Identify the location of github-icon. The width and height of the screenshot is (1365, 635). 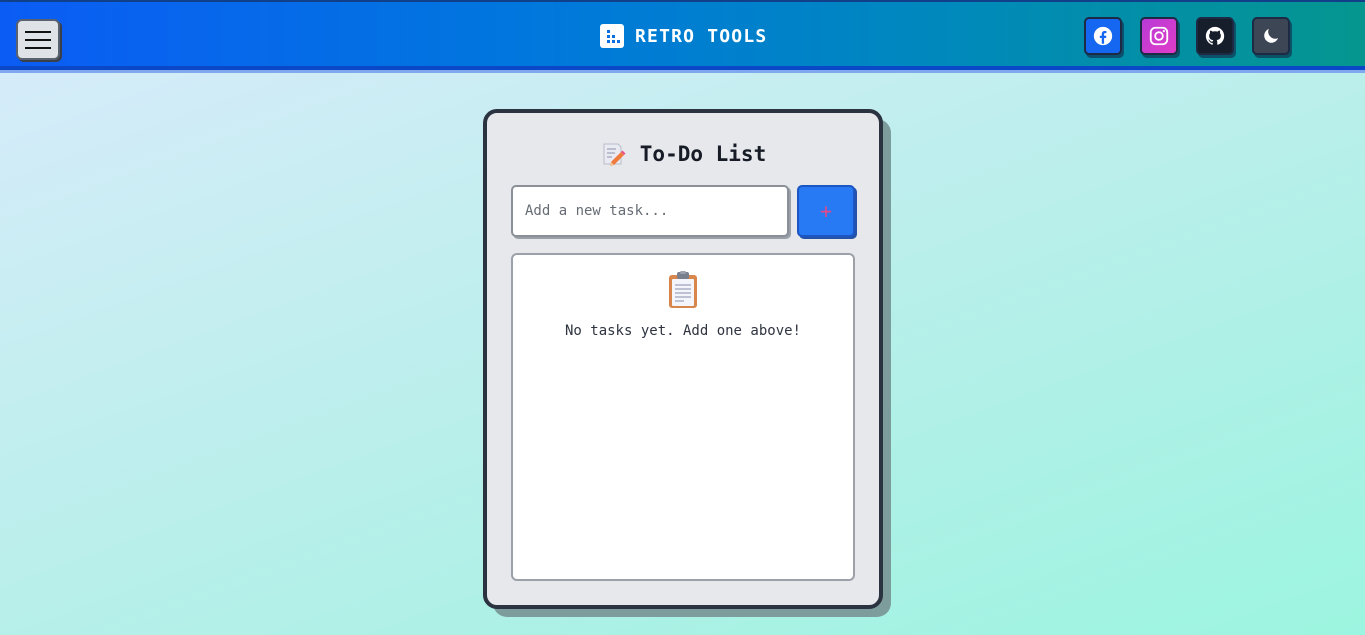
(1215, 35).